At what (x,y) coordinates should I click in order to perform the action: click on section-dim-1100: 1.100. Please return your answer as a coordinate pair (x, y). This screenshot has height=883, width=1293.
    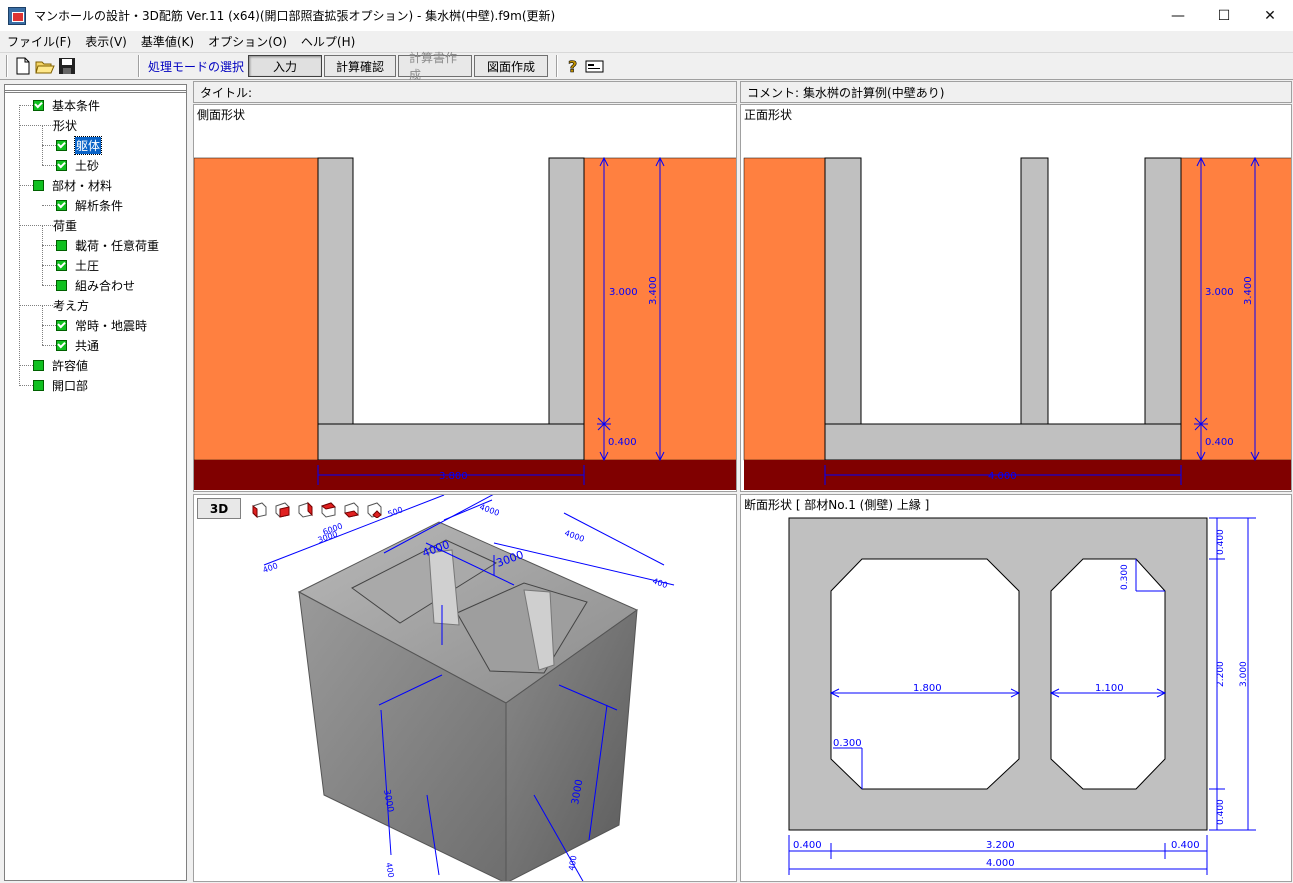
    Looking at the image, I should click on (1109, 688).